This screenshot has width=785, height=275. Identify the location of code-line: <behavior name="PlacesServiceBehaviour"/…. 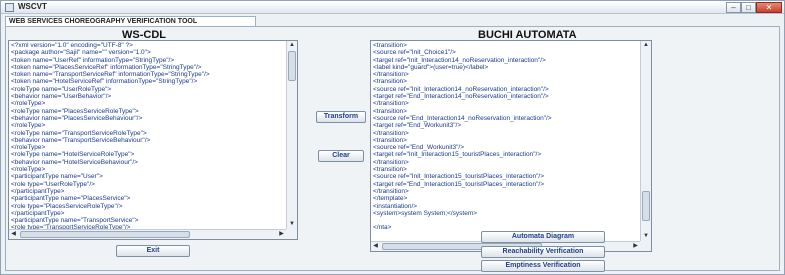
(77, 118).